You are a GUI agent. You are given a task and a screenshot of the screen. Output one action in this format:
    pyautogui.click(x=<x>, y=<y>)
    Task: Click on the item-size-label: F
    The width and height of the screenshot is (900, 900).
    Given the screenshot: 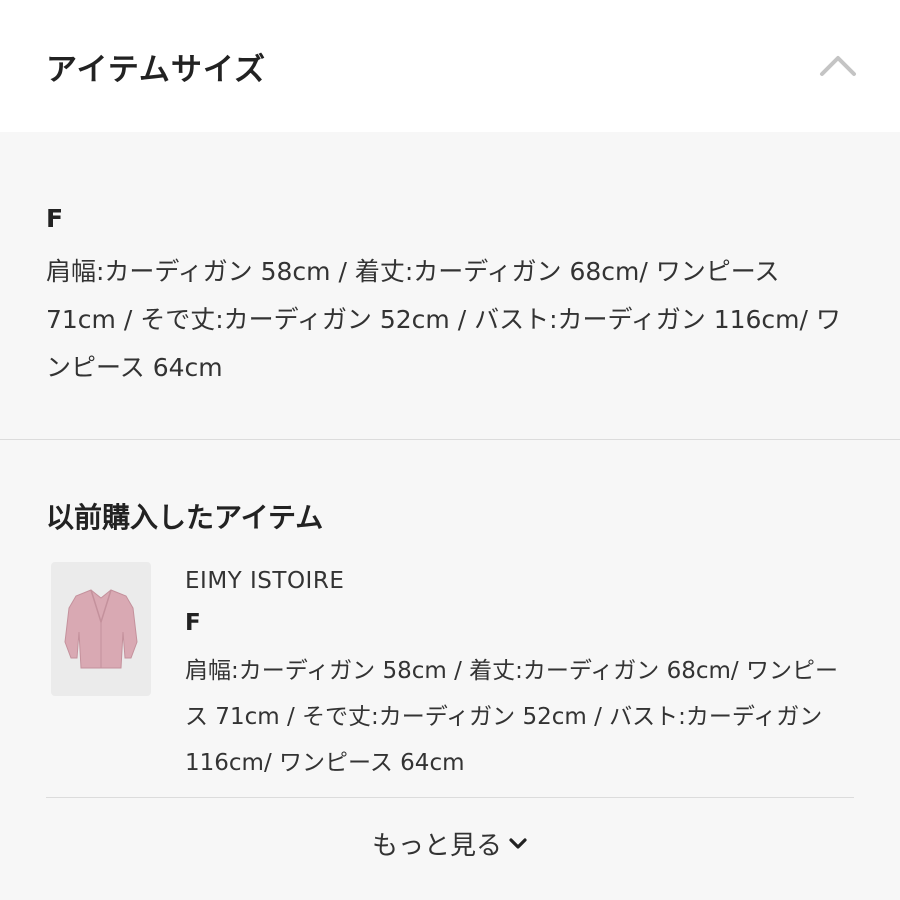 What is the action you would take?
    pyautogui.click(x=193, y=623)
    